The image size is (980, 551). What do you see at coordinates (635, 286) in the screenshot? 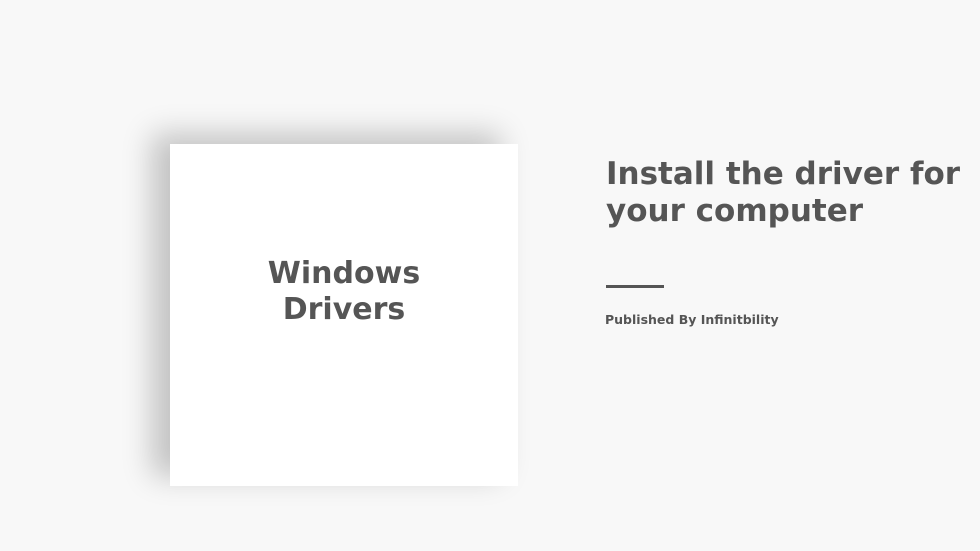
I see `divider` at bounding box center [635, 286].